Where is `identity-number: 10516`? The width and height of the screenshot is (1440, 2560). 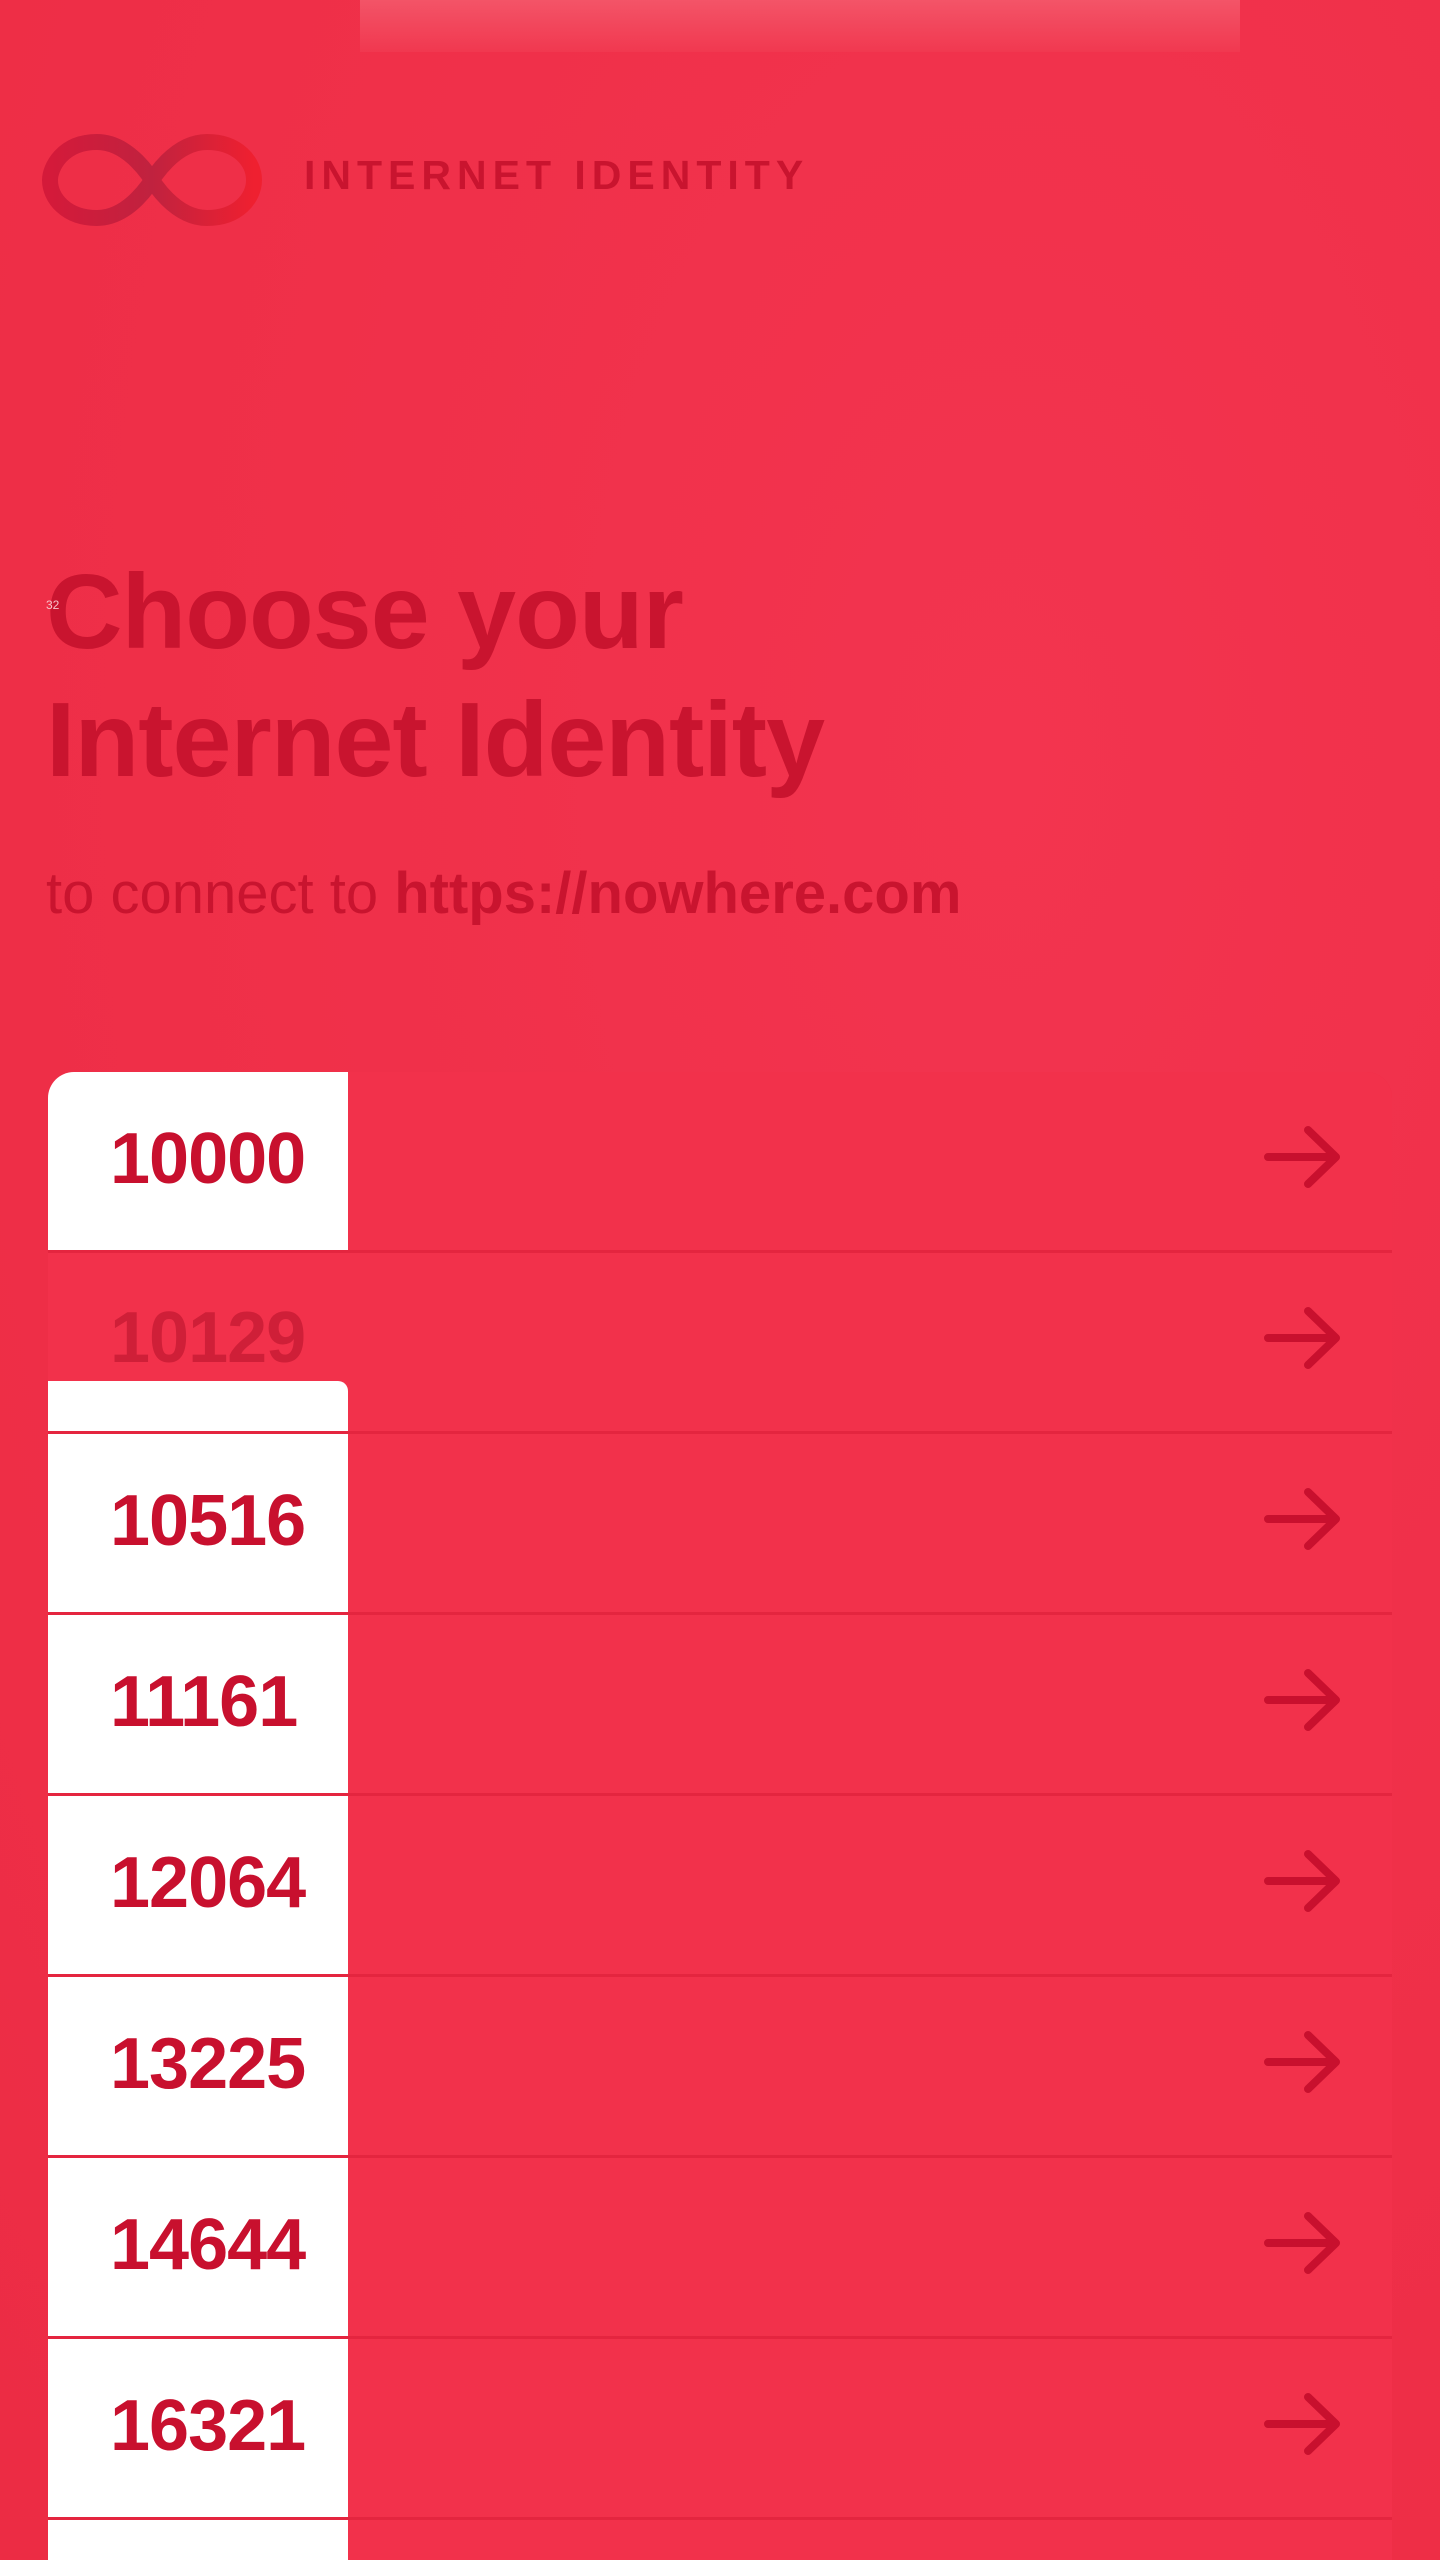 identity-number: 10516 is located at coordinates (208, 1521).